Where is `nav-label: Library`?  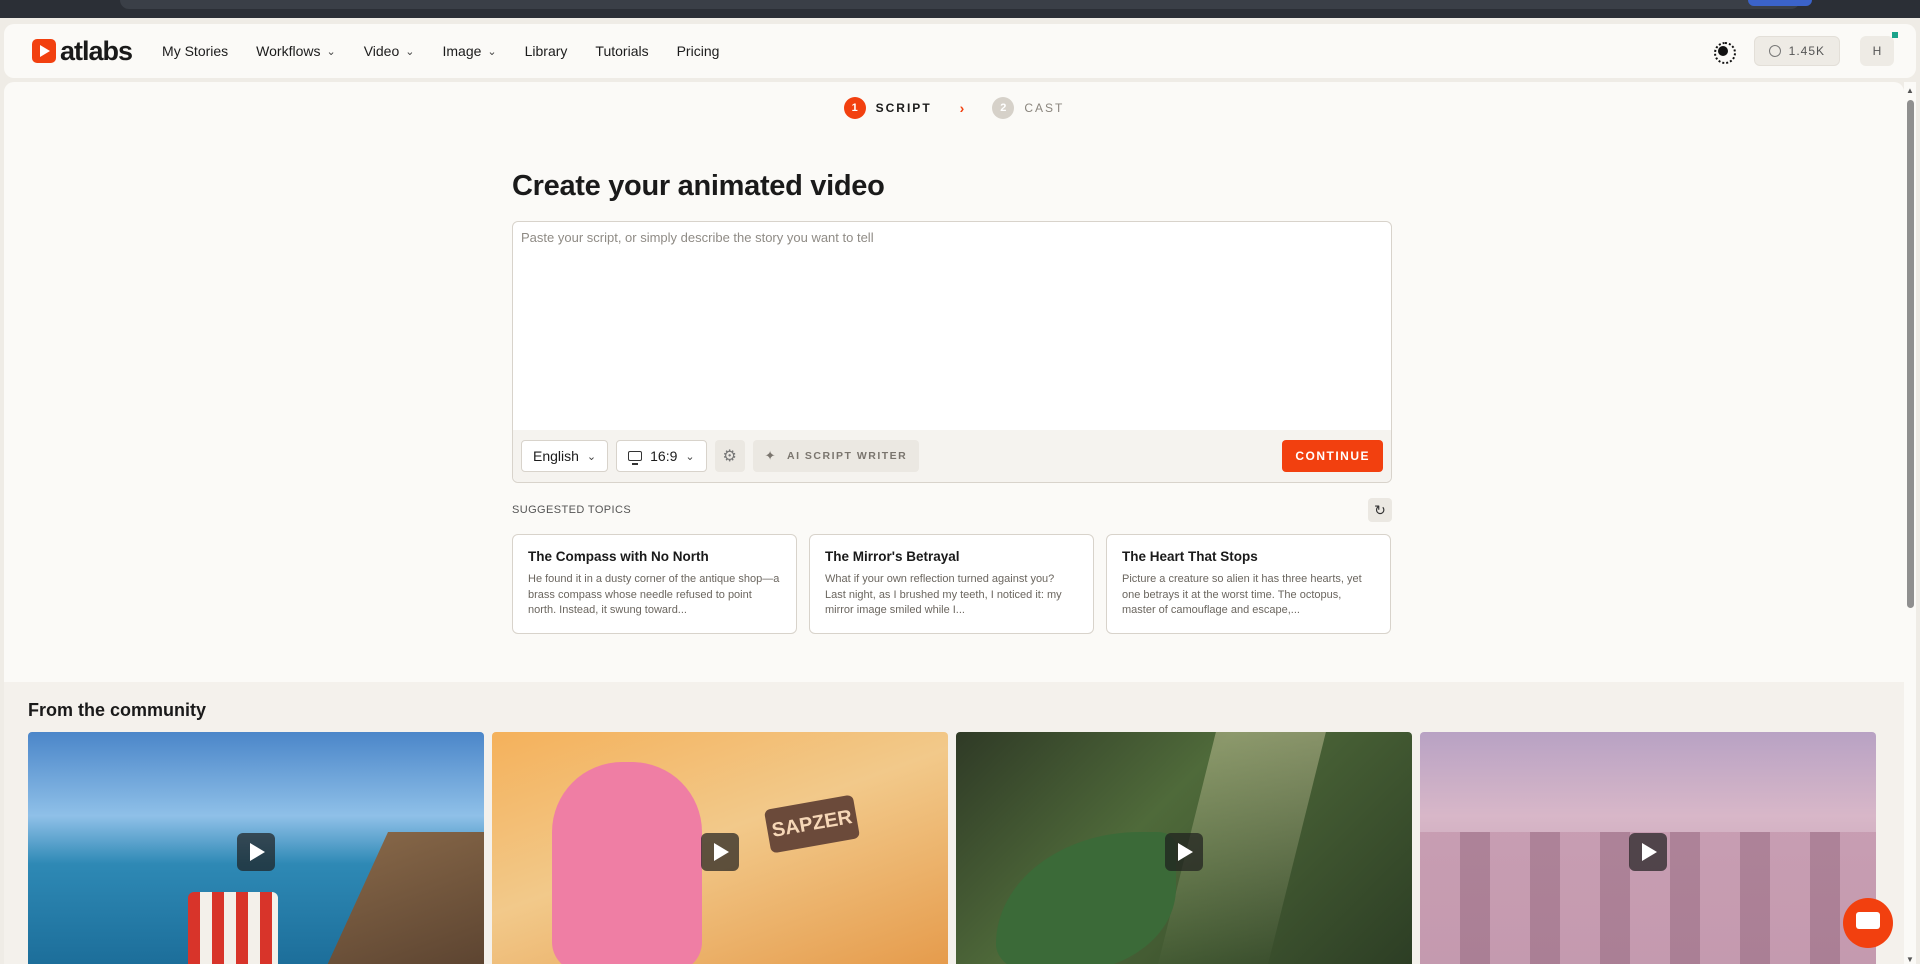
nav-label: Library is located at coordinates (546, 51).